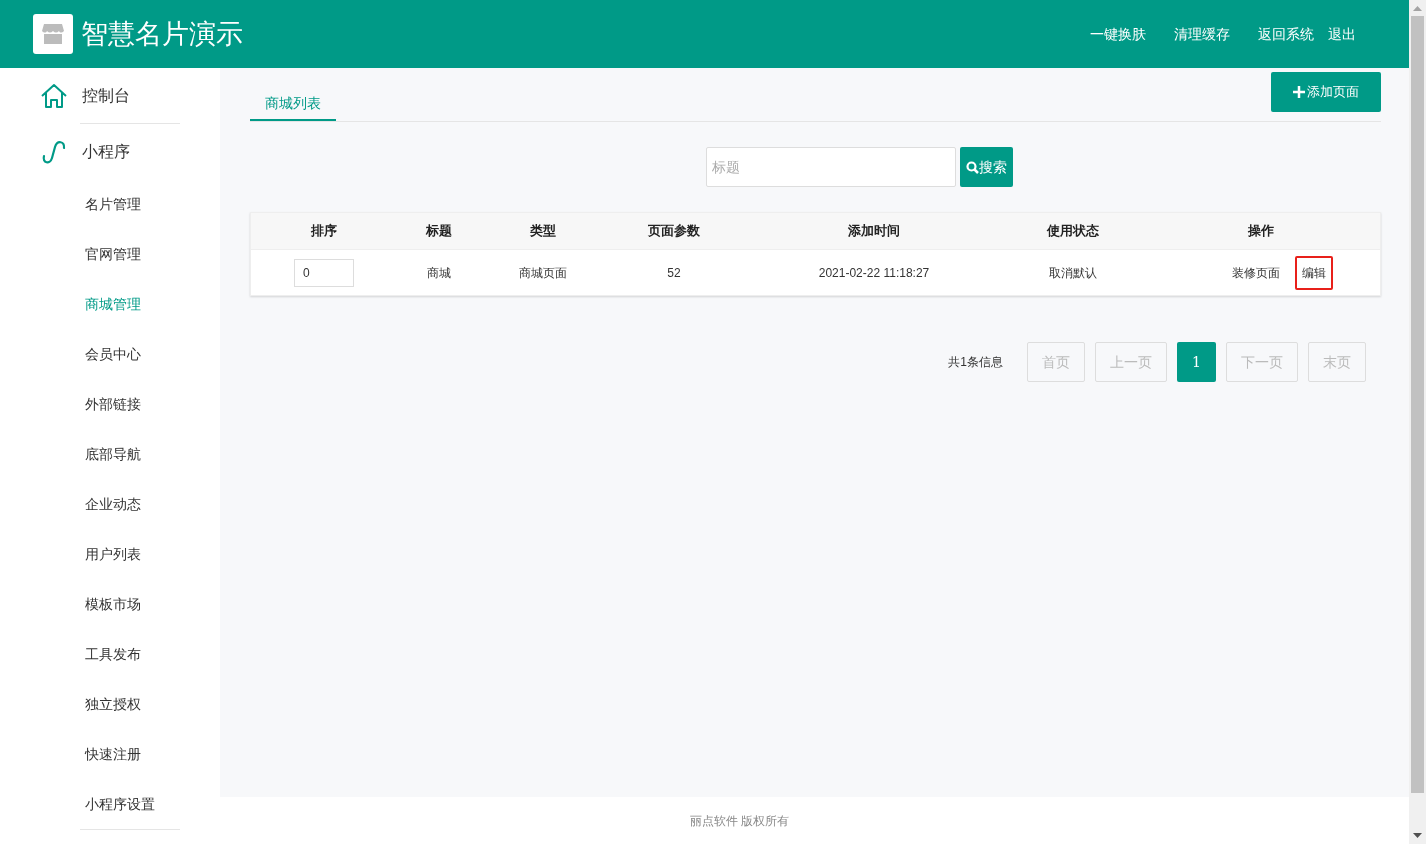 This screenshot has width=1426, height=844. What do you see at coordinates (324, 272) in the screenshot?
I see `sort-input: 0` at bounding box center [324, 272].